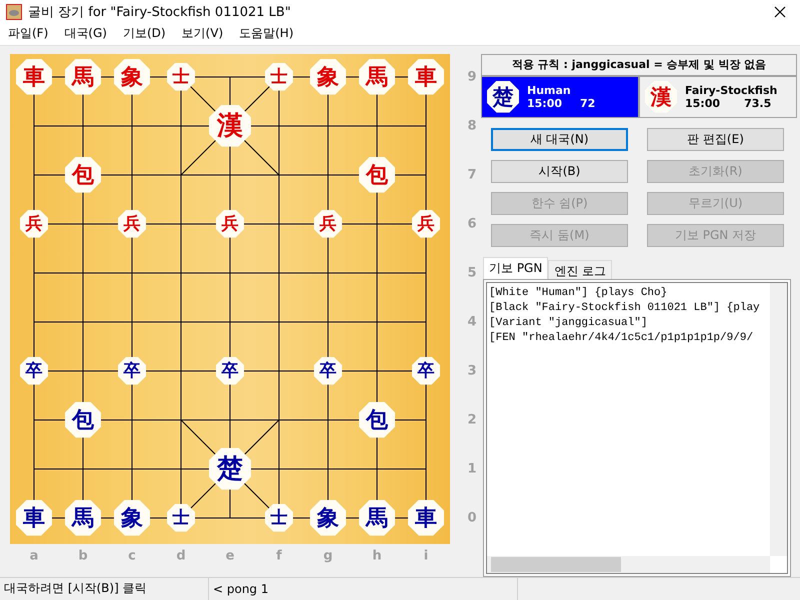 The width and height of the screenshot is (800, 600). I want to click on player-score: 72, so click(588, 103).